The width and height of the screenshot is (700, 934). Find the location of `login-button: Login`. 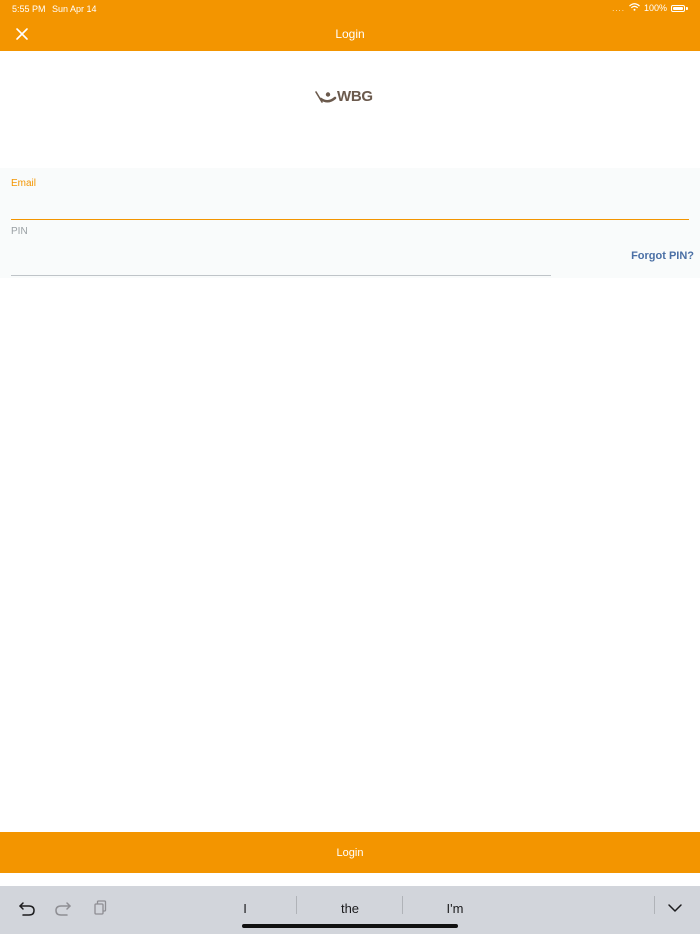

login-button: Login is located at coordinates (350, 852).